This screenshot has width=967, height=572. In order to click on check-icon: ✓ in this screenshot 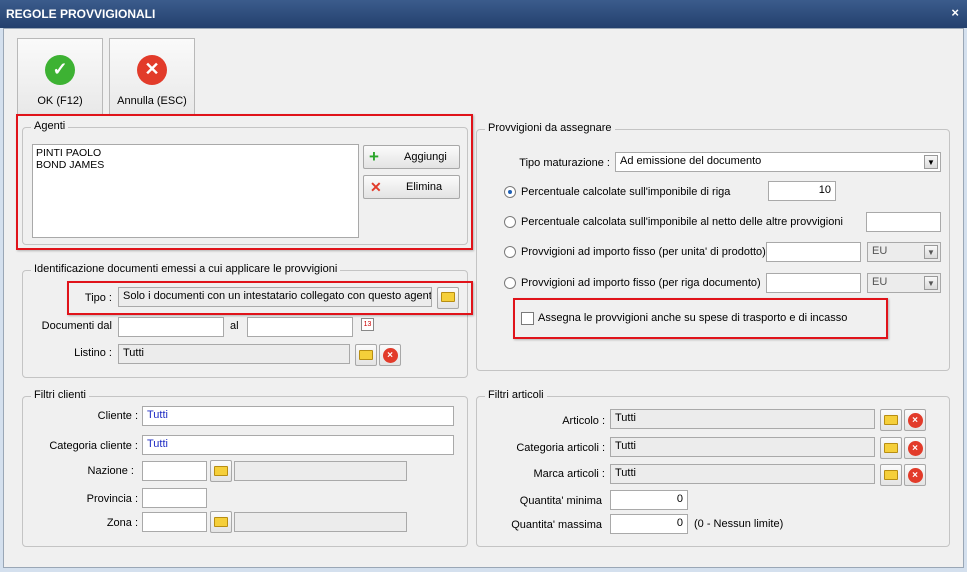, I will do `click(60, 70)`.